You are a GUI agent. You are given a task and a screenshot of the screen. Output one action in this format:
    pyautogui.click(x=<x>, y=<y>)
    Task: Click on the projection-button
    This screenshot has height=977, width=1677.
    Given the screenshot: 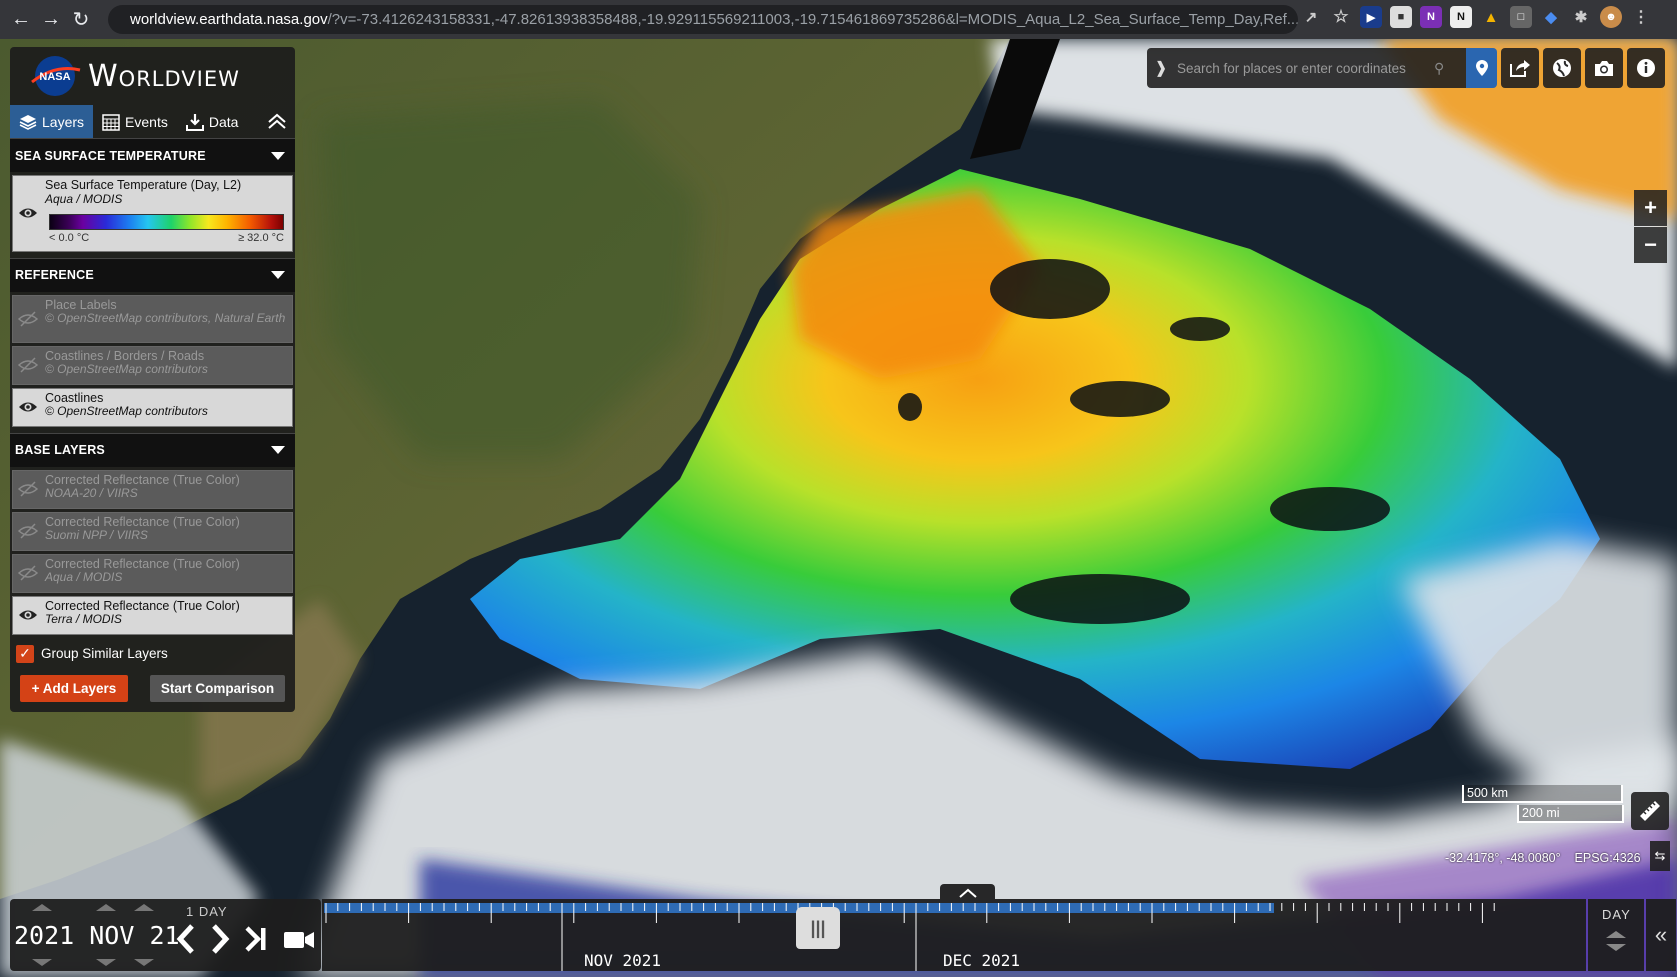 What is the action you would take?
    pyautogui.click(x=1562, y=68)
    